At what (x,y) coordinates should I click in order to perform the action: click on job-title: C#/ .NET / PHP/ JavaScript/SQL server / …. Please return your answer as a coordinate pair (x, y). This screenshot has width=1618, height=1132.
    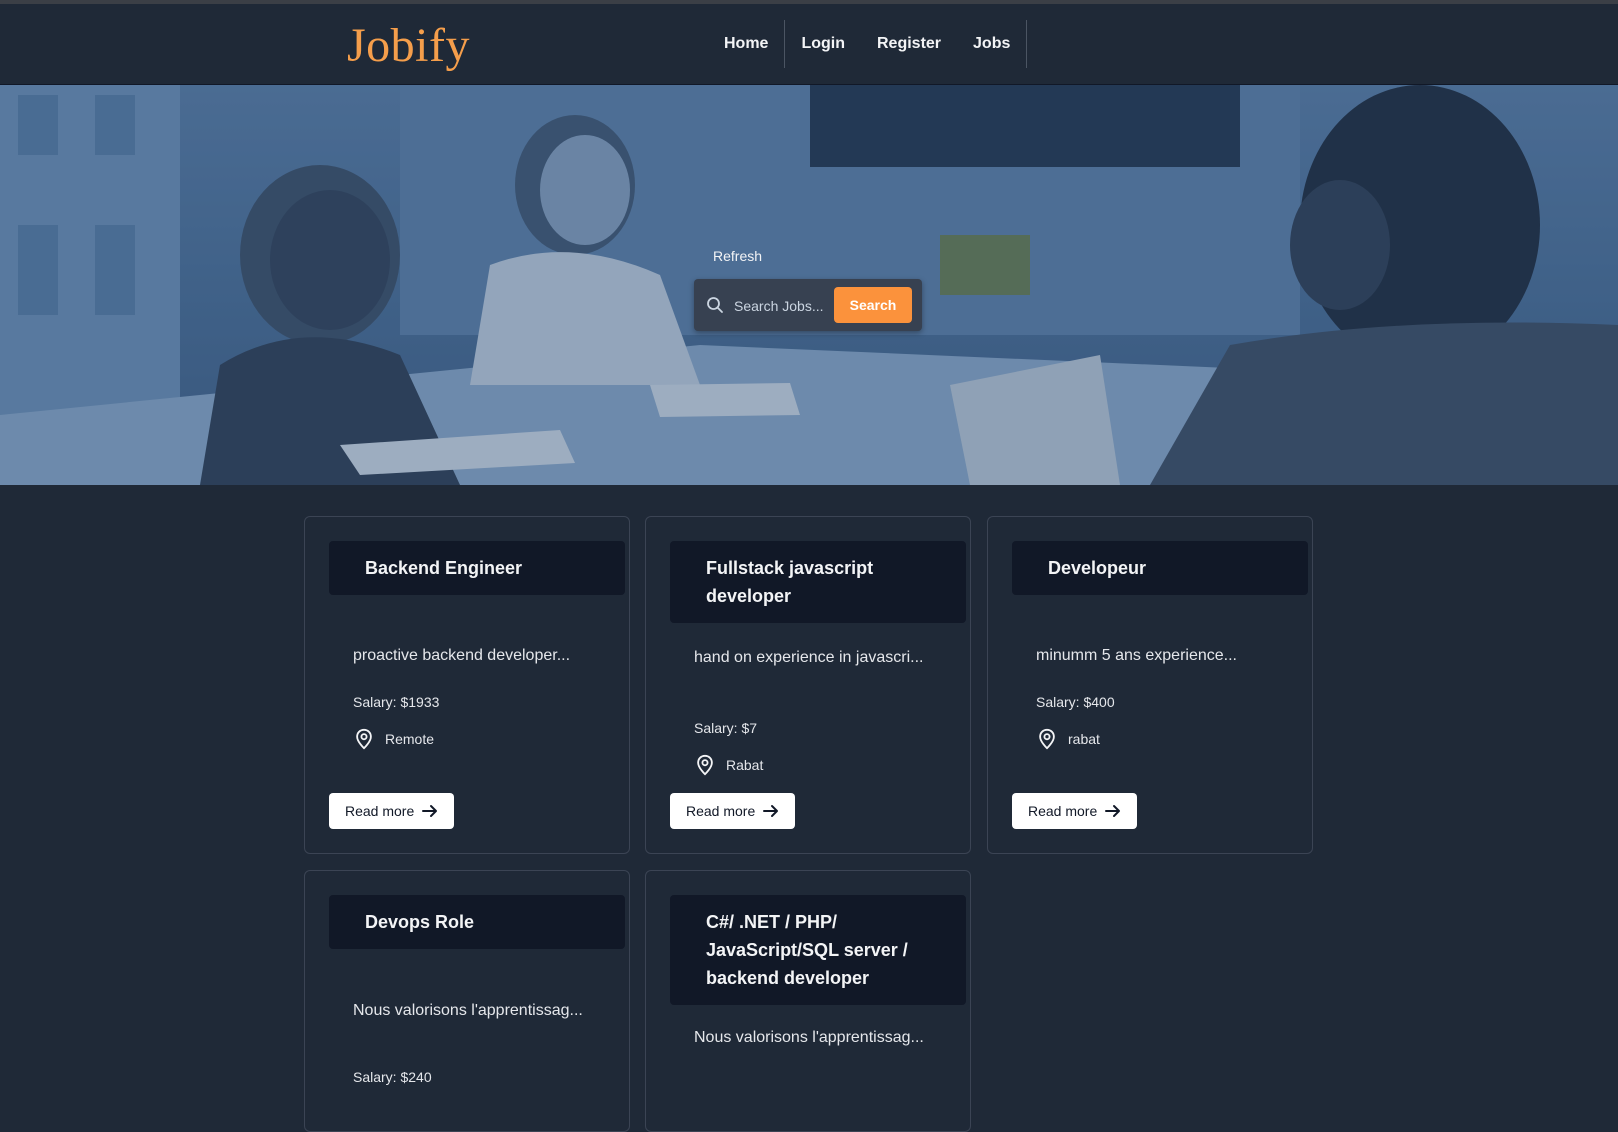
    Looking at the image, I should click on (818, 950).